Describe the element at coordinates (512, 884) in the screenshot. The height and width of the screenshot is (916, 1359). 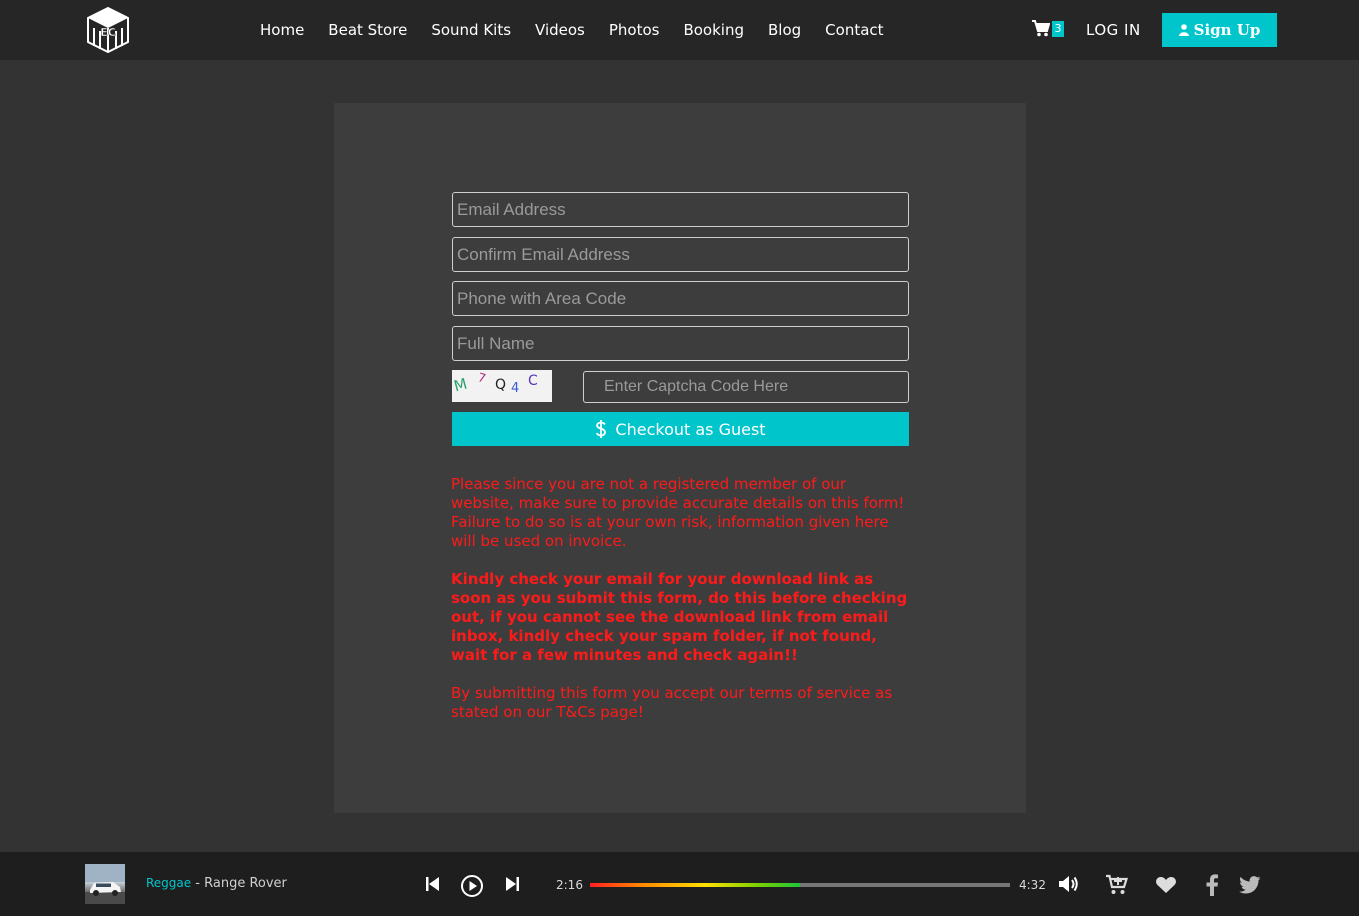
I see `next-track-icon` at that location.